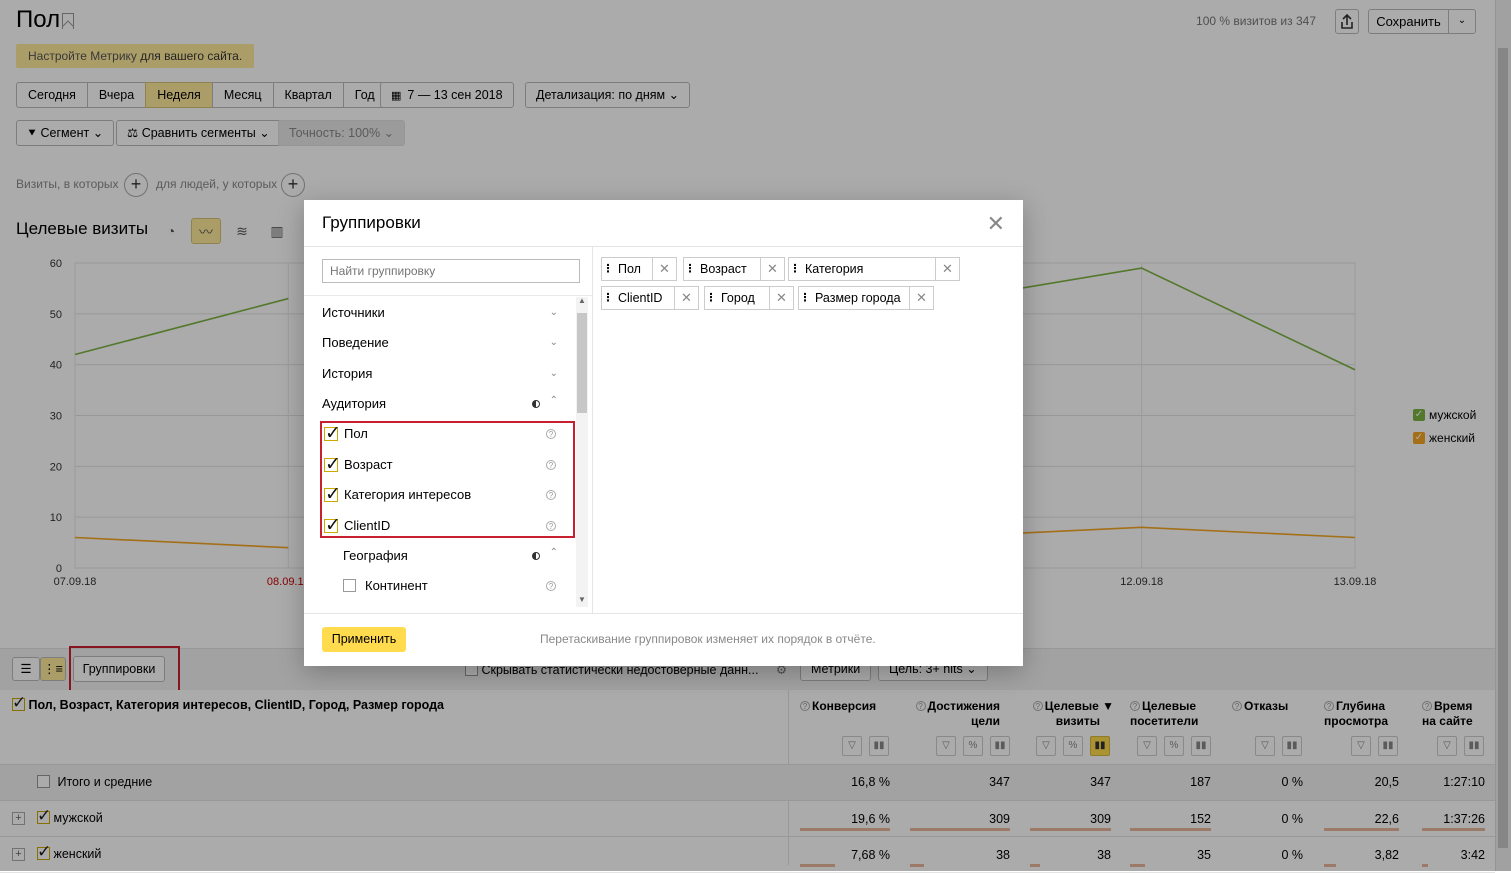 The height and width of the screenshot is (873, 1511). Describe the element at coordinates (349, 585) in the screenshot. I see `grouping-checkbox` at that location.